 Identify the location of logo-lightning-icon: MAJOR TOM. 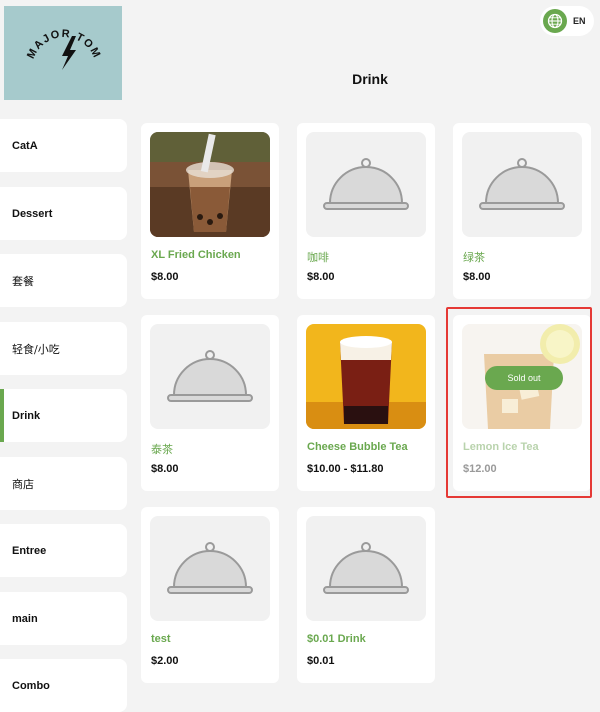
(63, 49).